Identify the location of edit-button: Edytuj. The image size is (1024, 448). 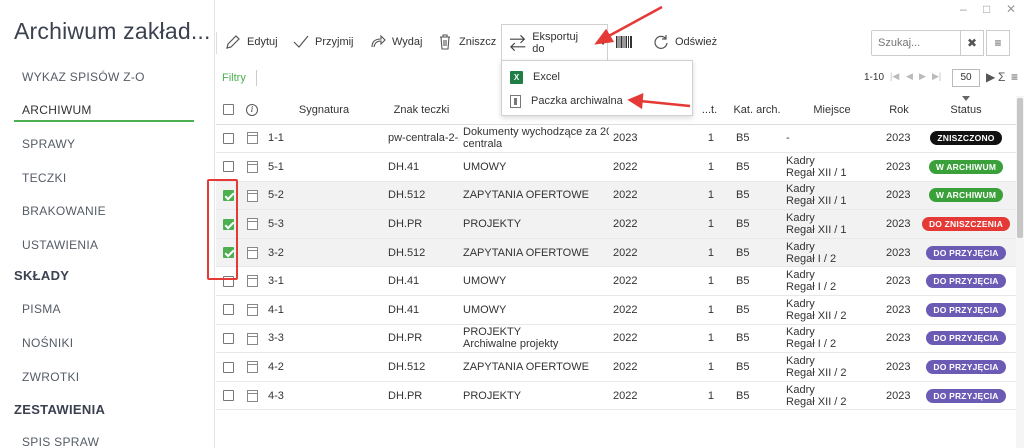
(251, 42).